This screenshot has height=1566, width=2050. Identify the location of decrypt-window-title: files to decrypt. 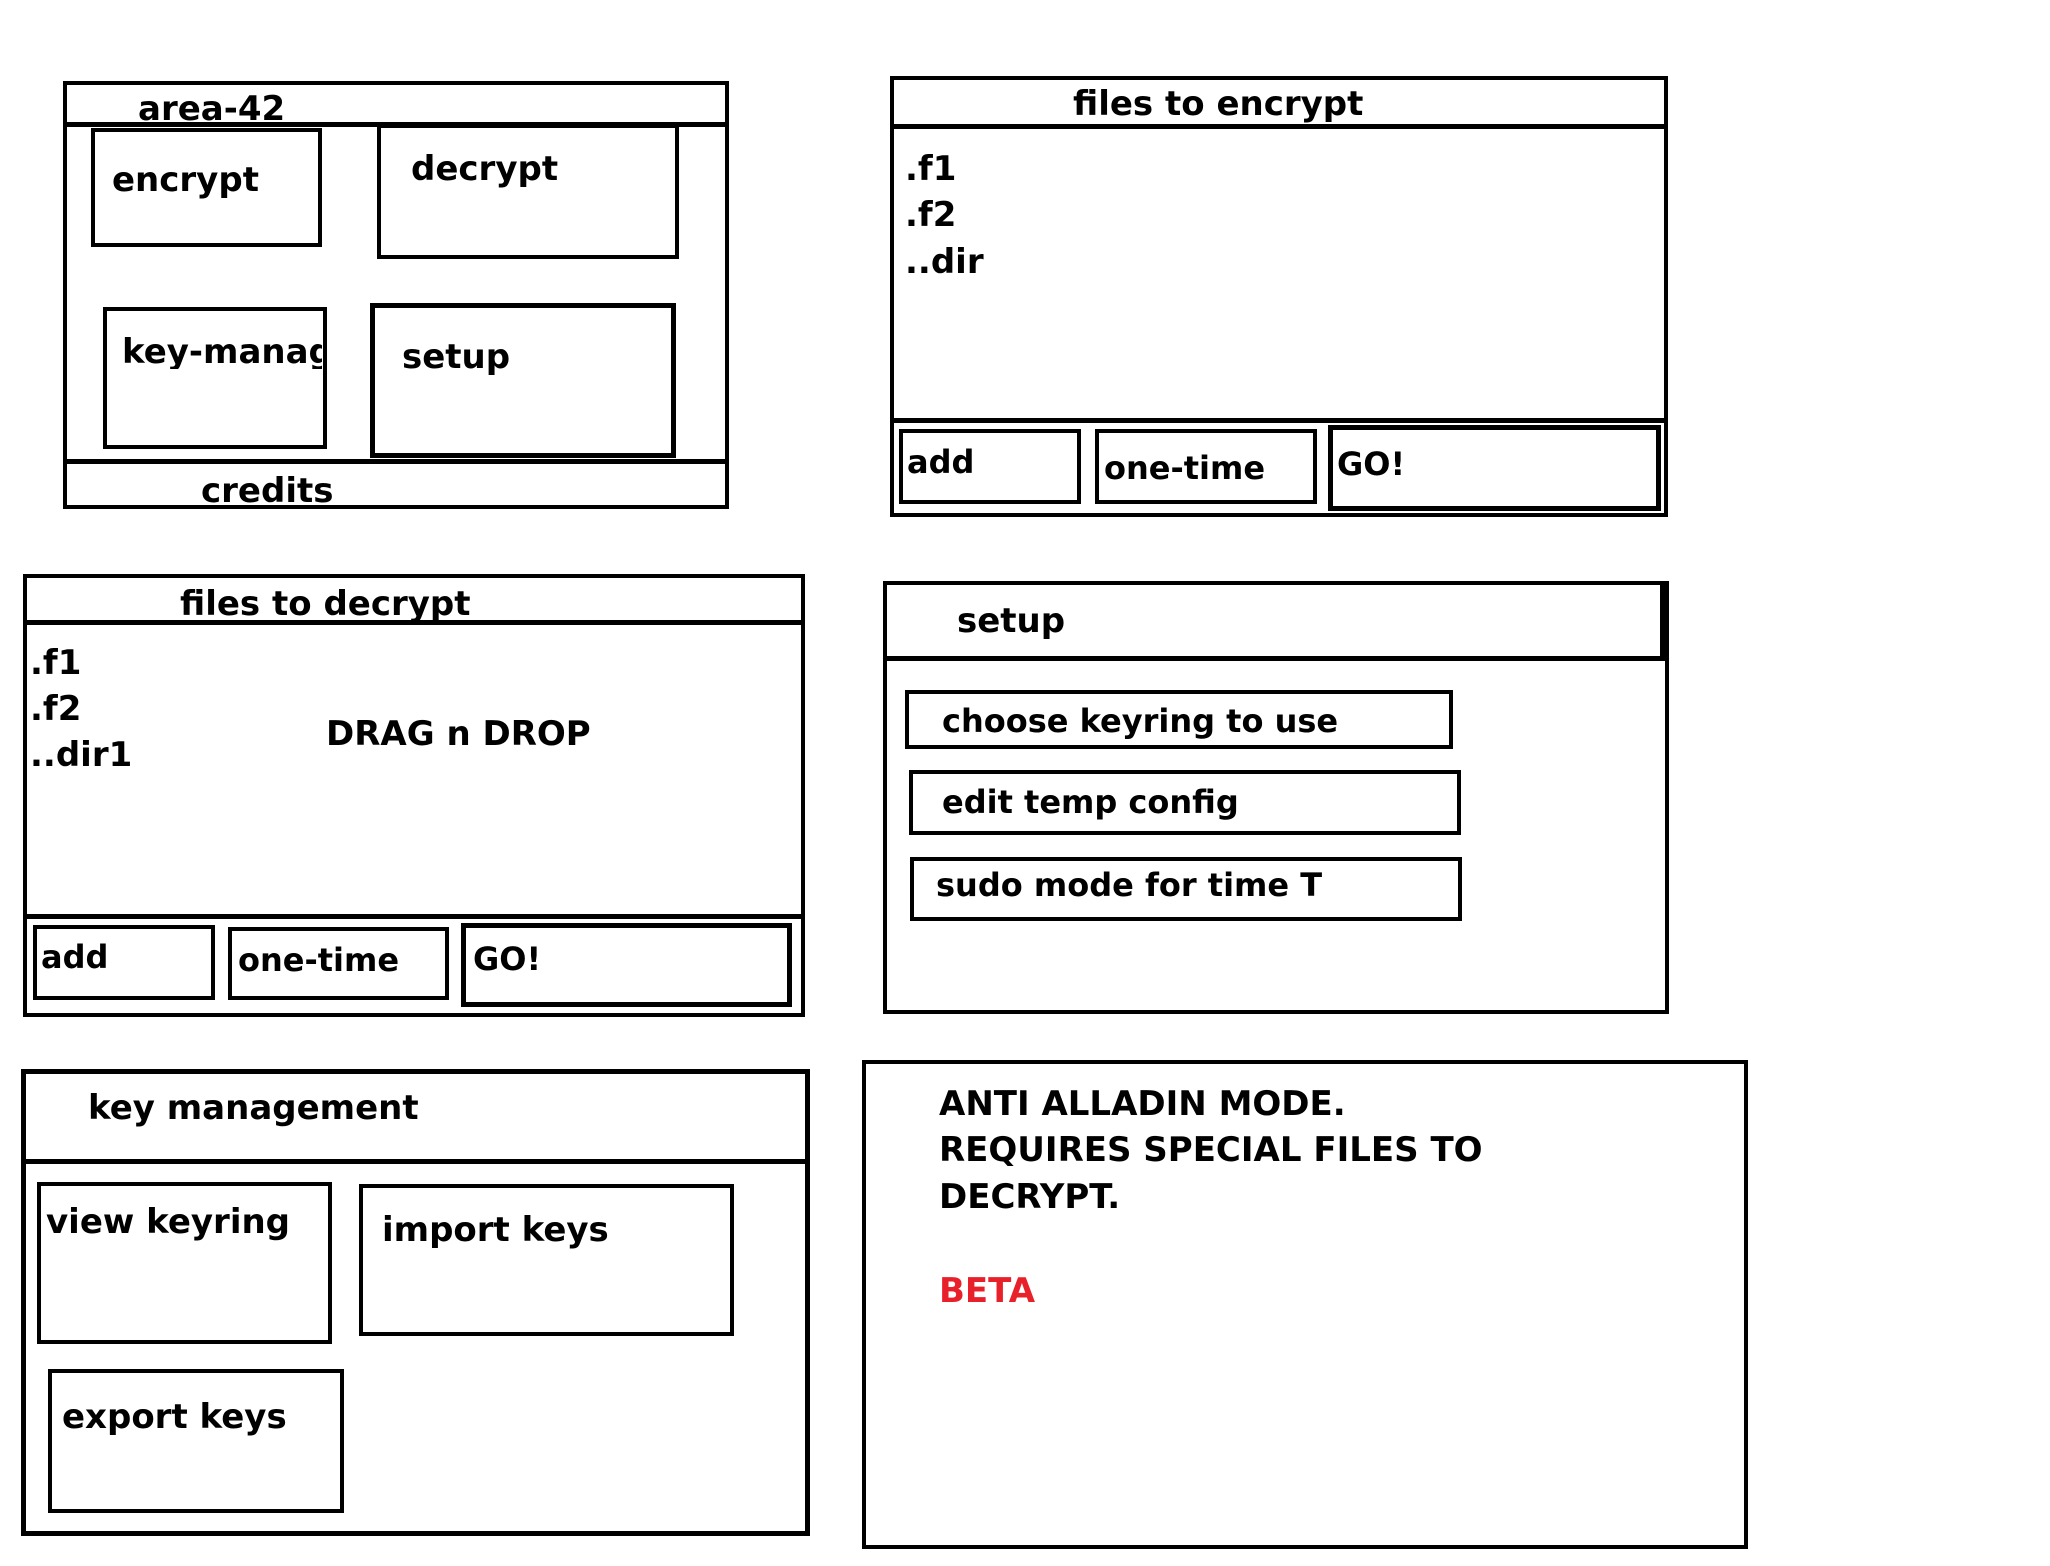
(325, 604).